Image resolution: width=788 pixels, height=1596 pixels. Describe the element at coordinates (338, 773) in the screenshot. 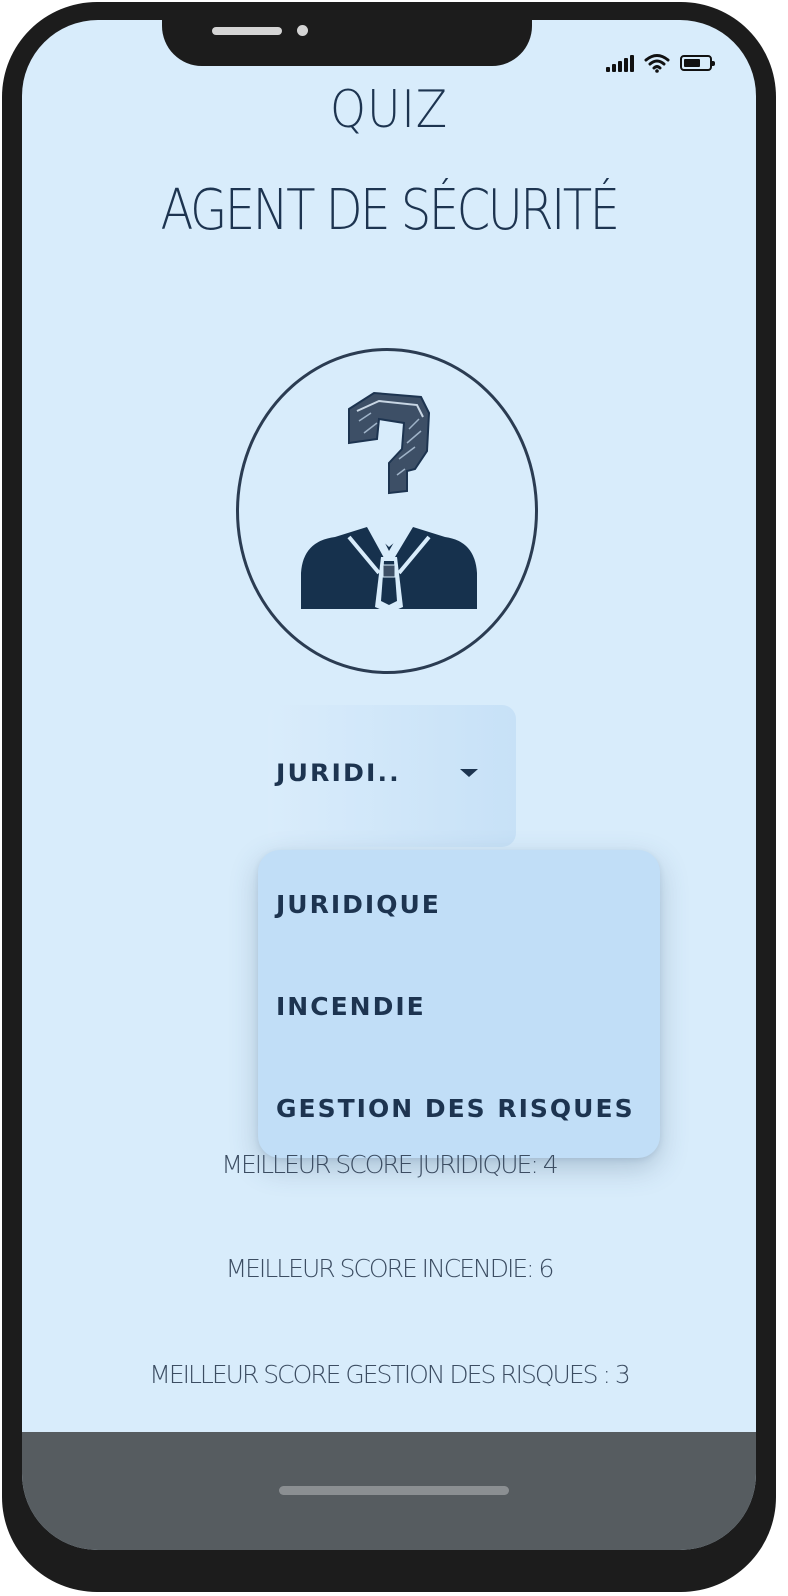

I see `dropdown-selected-value: JURIDI..` at that location.